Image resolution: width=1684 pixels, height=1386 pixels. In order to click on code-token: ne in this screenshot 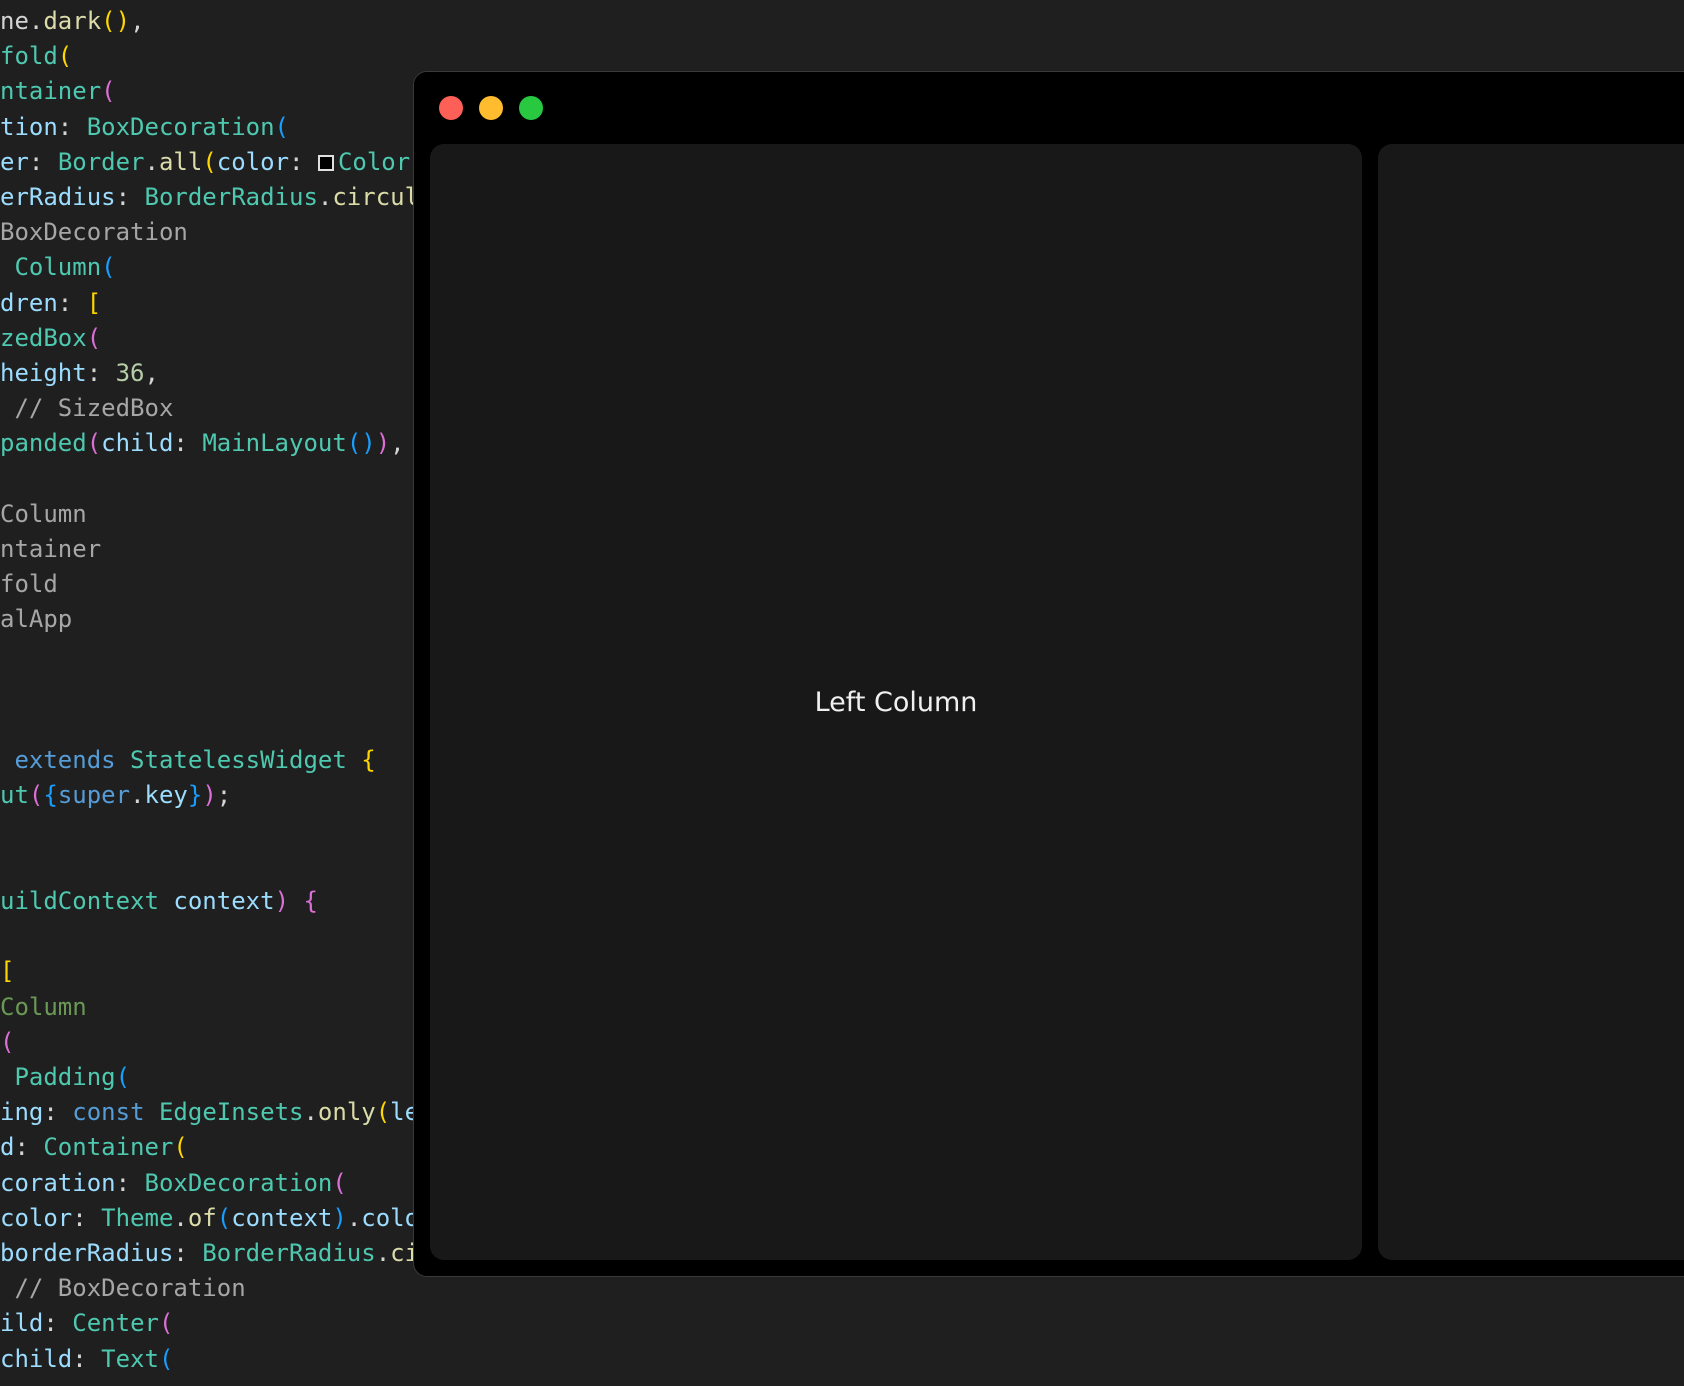, I will do `click(14, 21)`.